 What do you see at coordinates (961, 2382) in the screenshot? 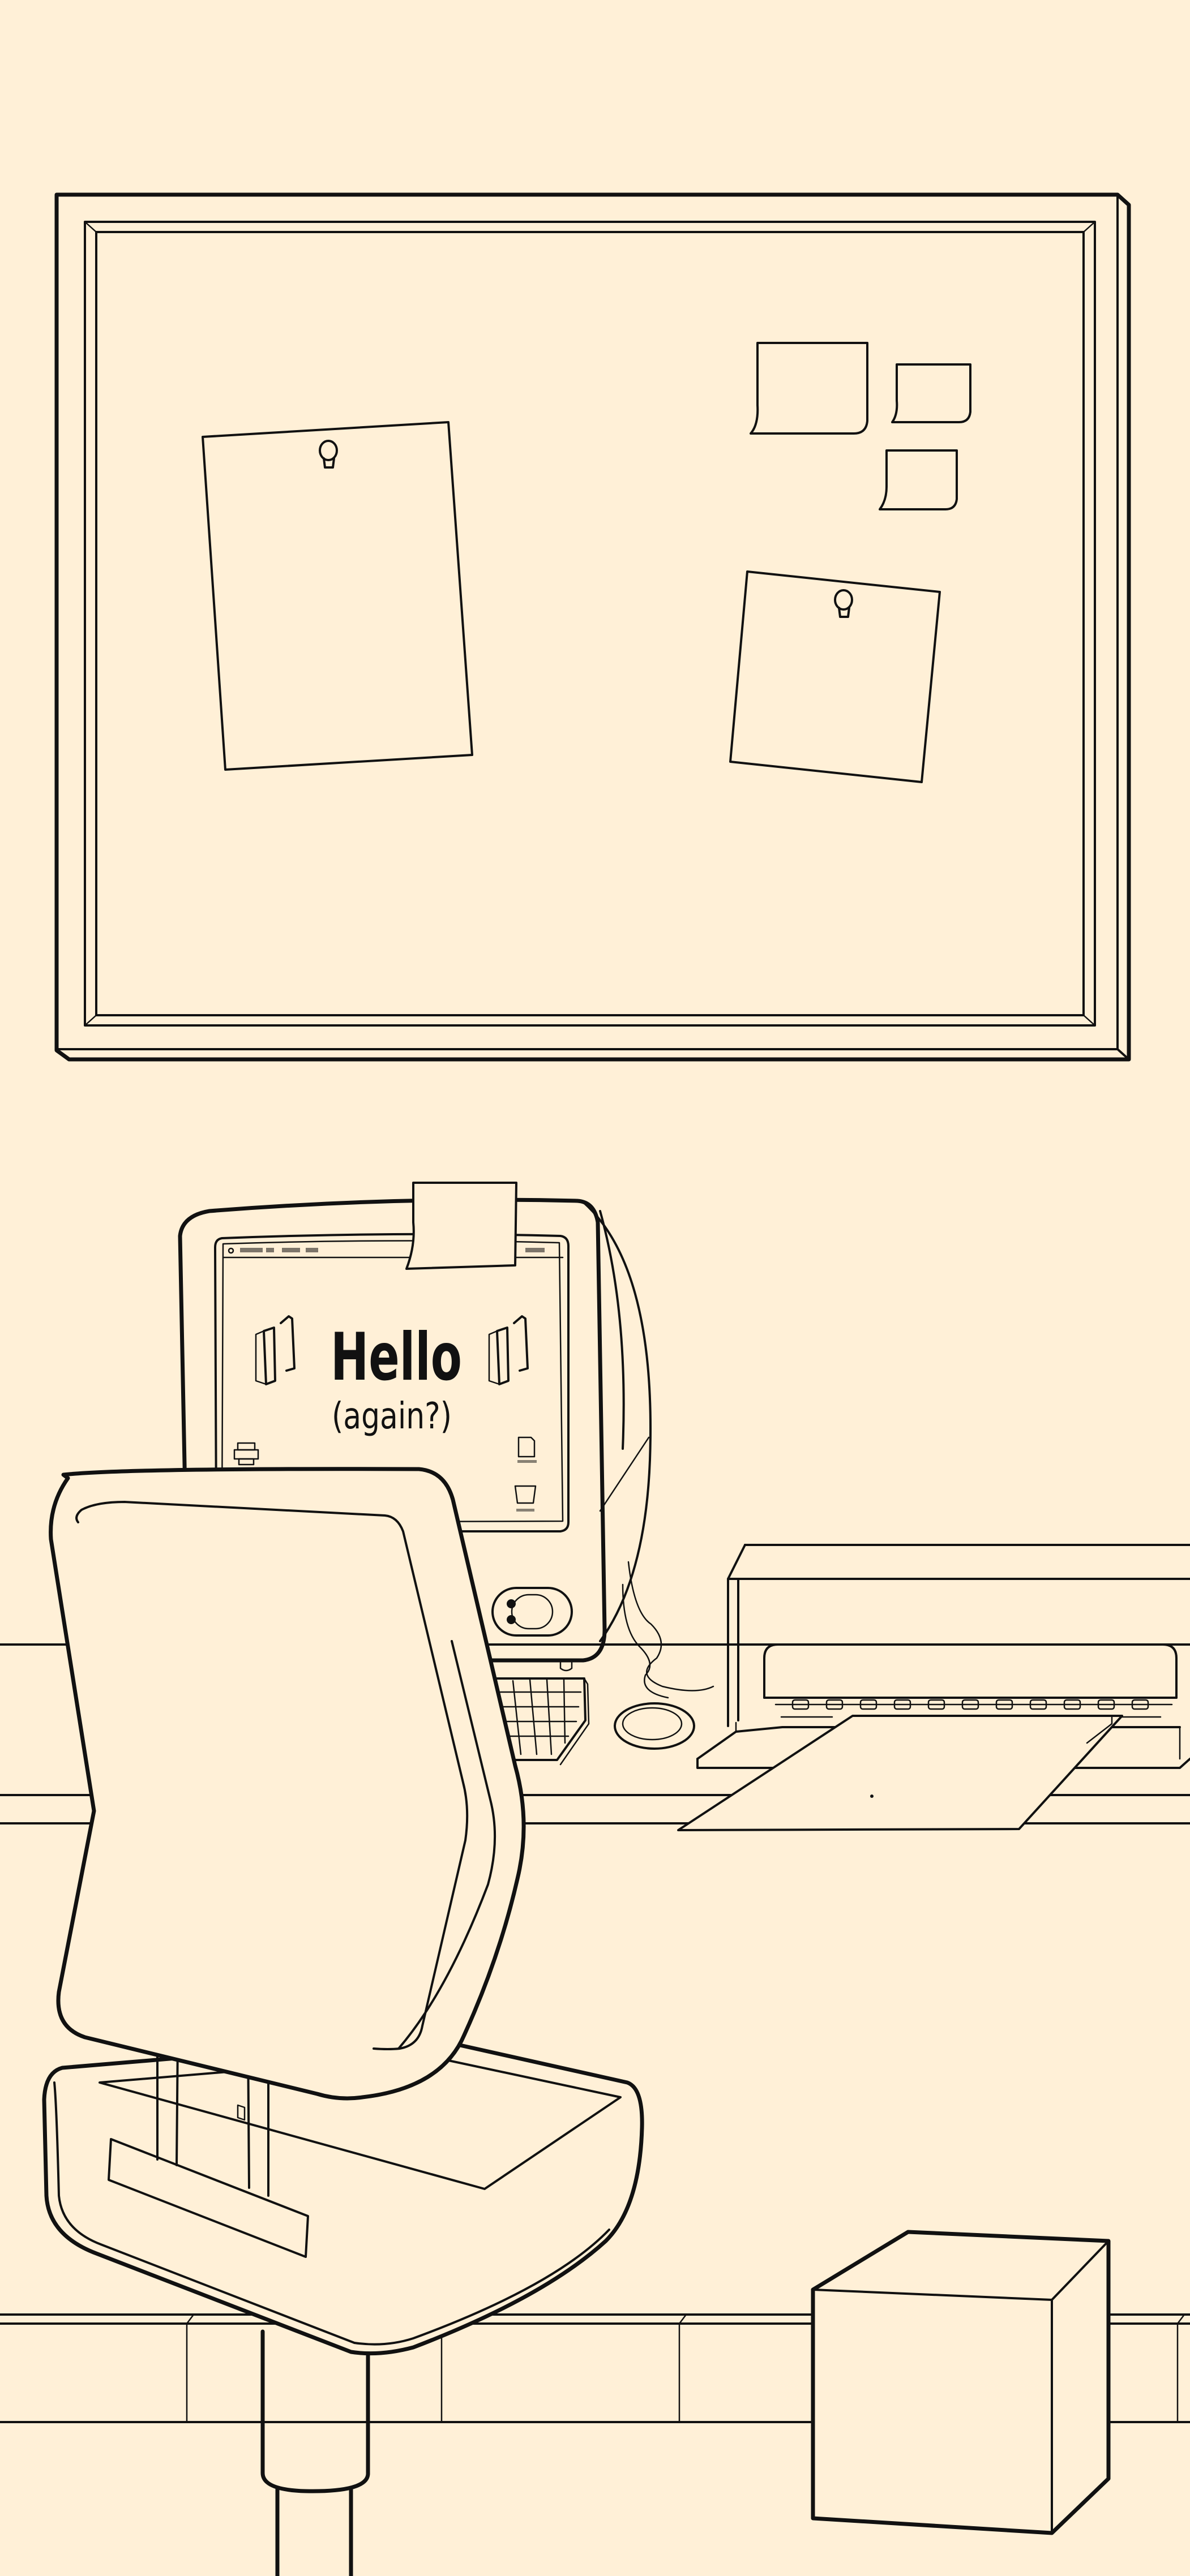
I see `cardboard-box` at bounding box center [961, 2382].